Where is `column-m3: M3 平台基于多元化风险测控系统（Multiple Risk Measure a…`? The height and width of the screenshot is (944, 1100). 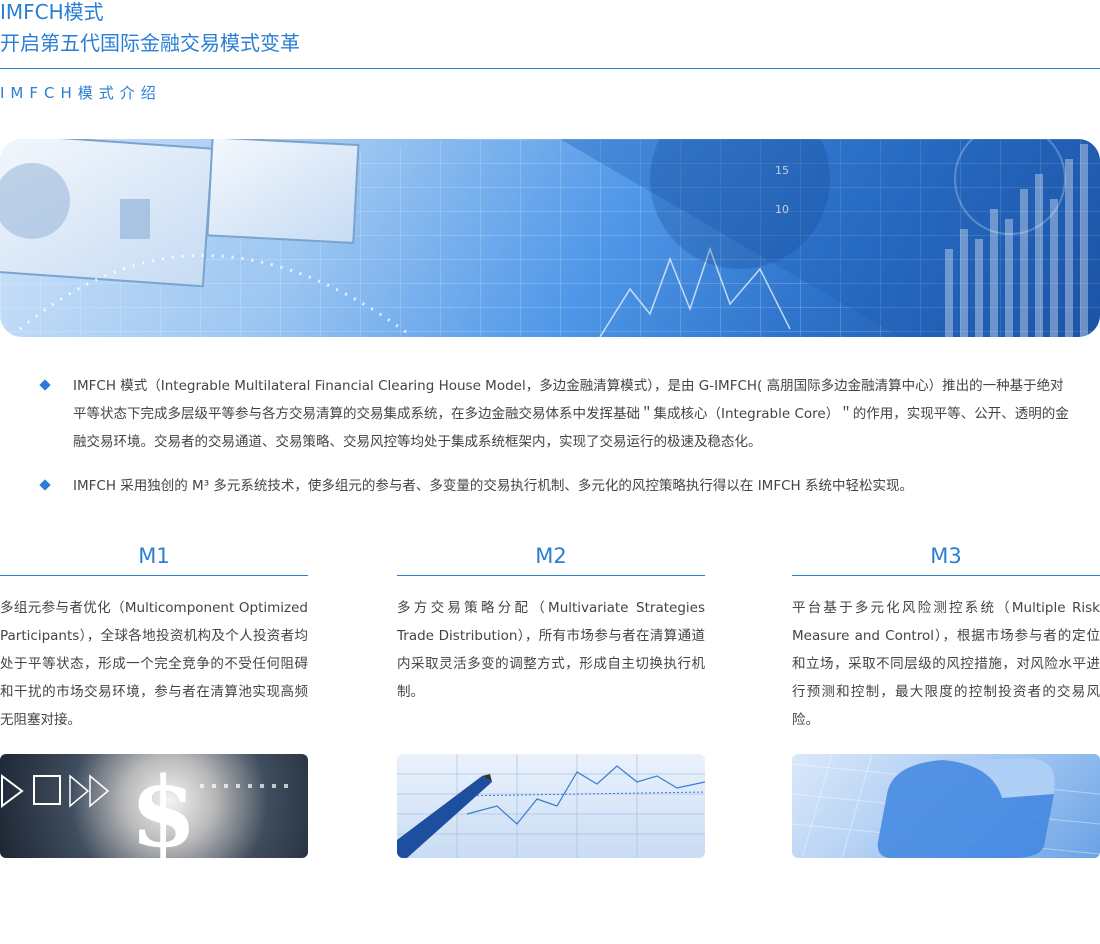
column-m3: M3 平台基于多元化风险测控系统（Multiple Risk Measure a… is located at coordinates (946, 699).